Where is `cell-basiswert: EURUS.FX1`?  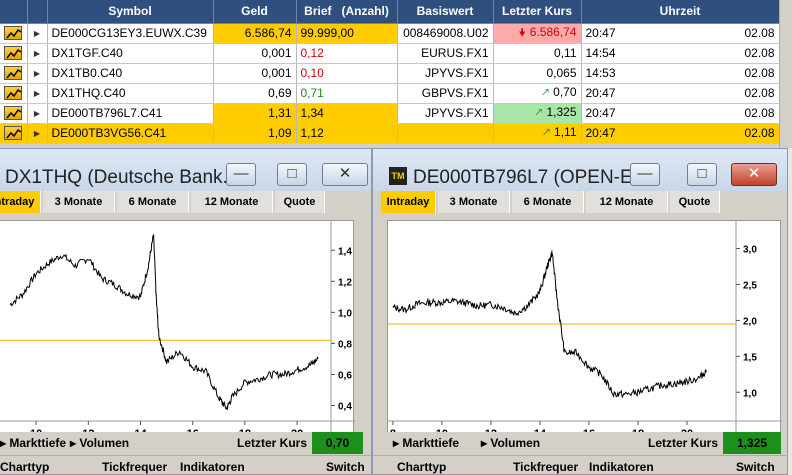
cell-basiswert: EURUS.FX1 is located at coordinates (445, 53).